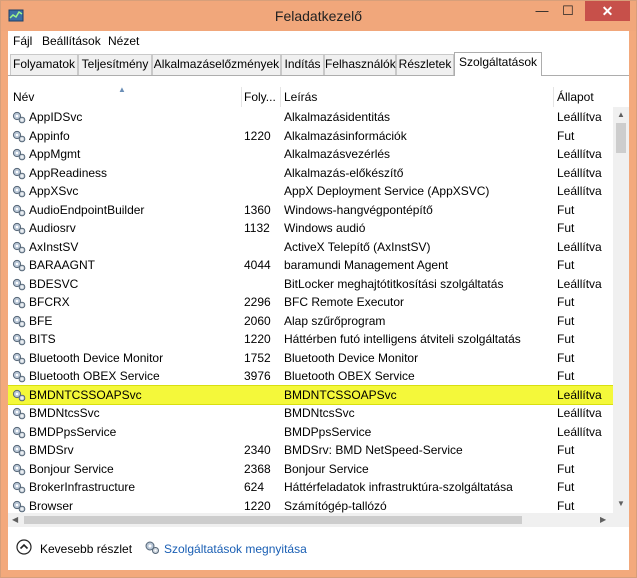 The height and width of the screenshot is (578, 637). Describe the element at coordinates (71, 41) in the screenshot. I see `menu-settings: Beállítások` at that location.